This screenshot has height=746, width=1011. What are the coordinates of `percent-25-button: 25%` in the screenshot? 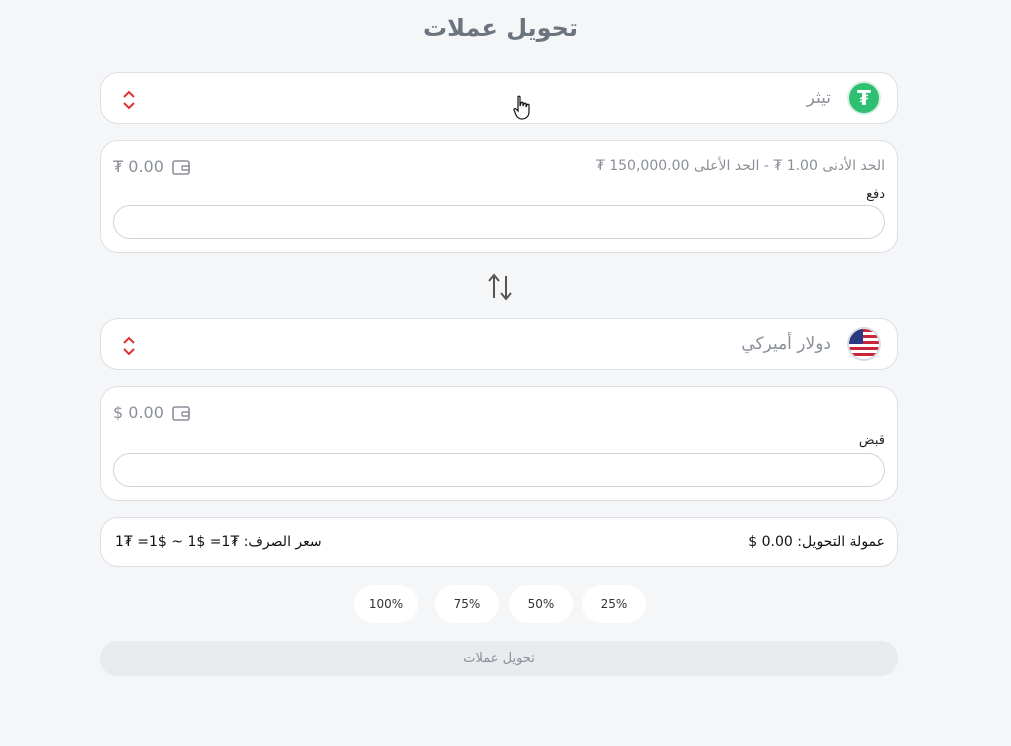 It's located at (614, 604).